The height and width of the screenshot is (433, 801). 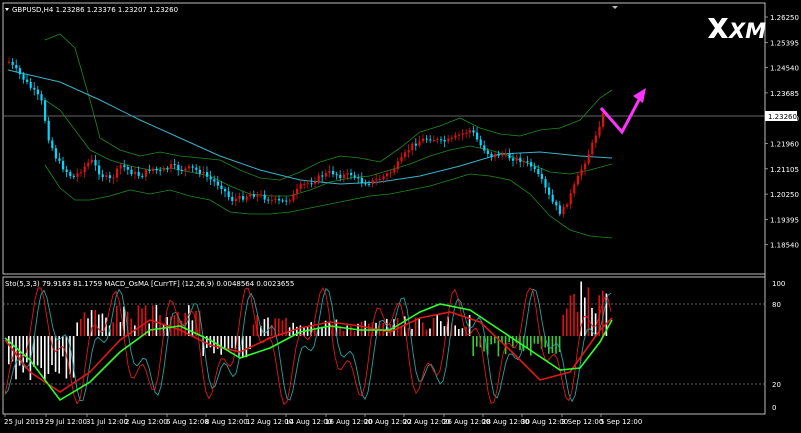 What do you see at coordinates (328, 201) in the screenshot?
I see `bollinger-line` at bounding box center [328, 201].